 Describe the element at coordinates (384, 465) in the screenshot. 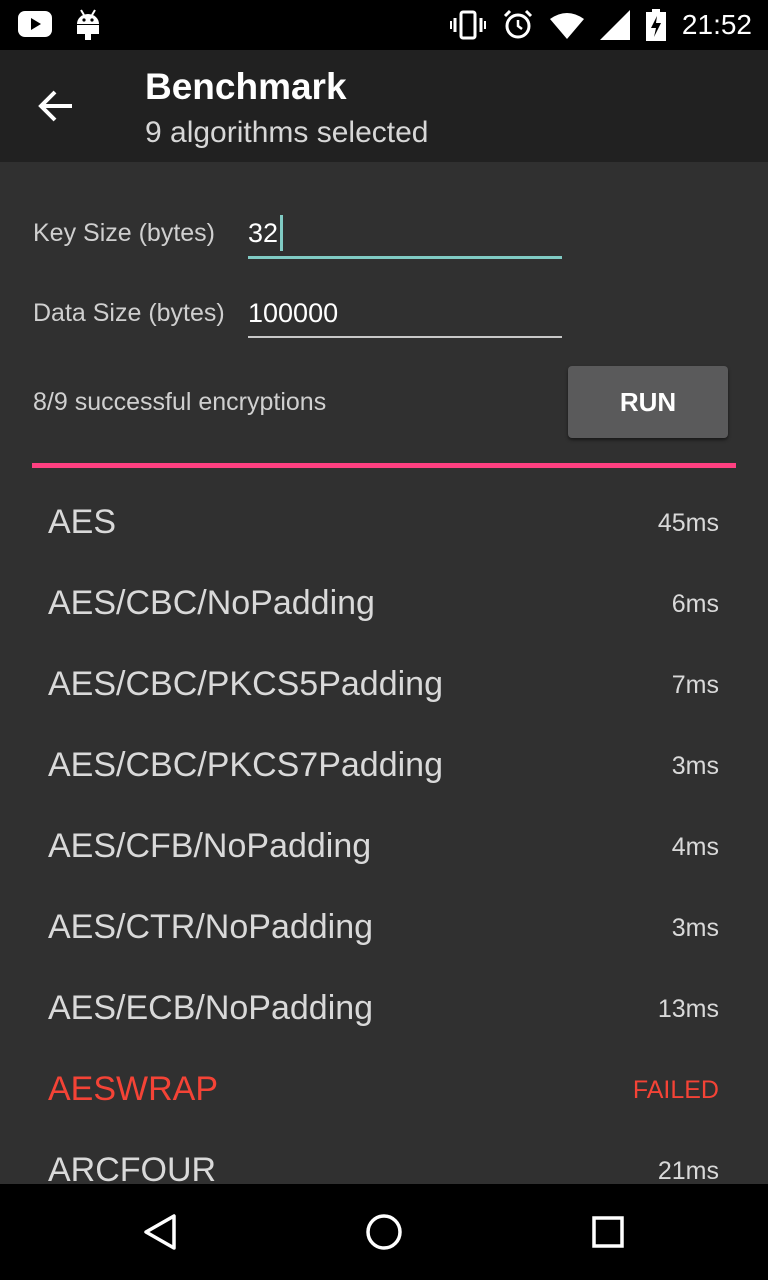

I see `progress-bar` at that location.